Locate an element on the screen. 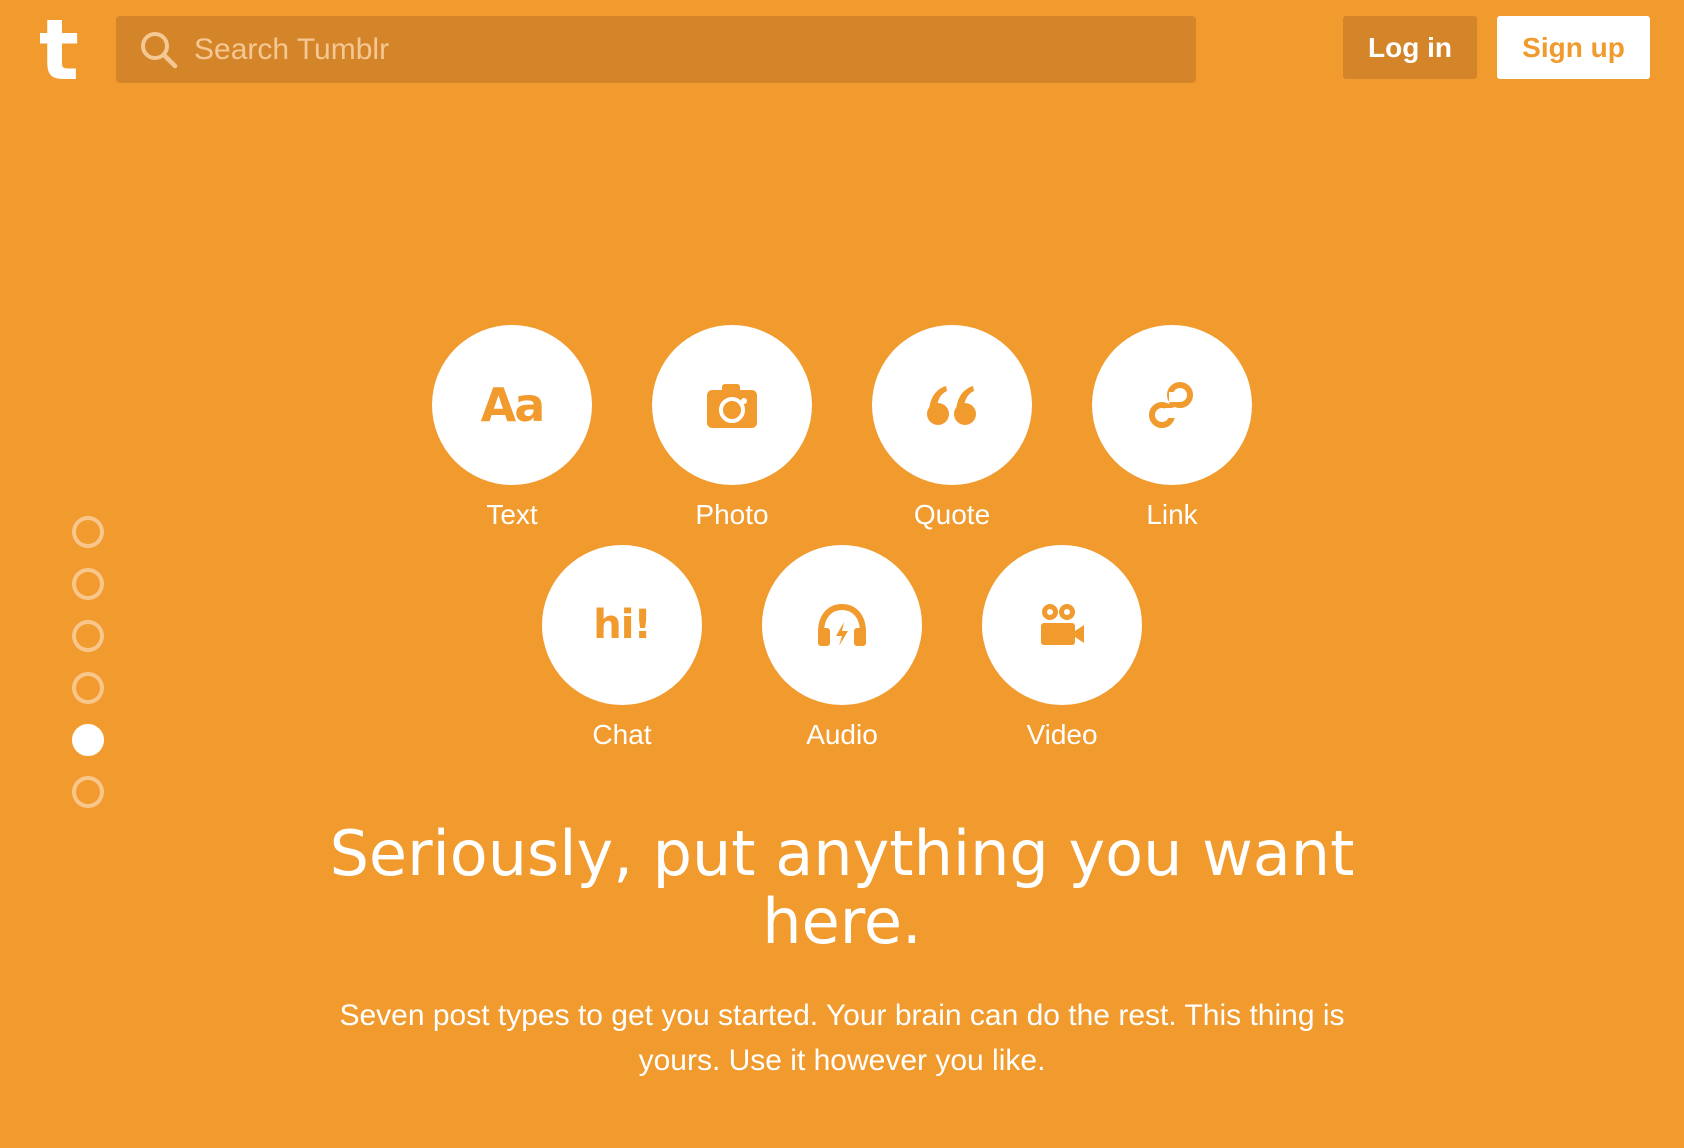 The width and height of the screenshot is (1684, 1148). post-type-link: Link is located at coordinates (1172, 428).